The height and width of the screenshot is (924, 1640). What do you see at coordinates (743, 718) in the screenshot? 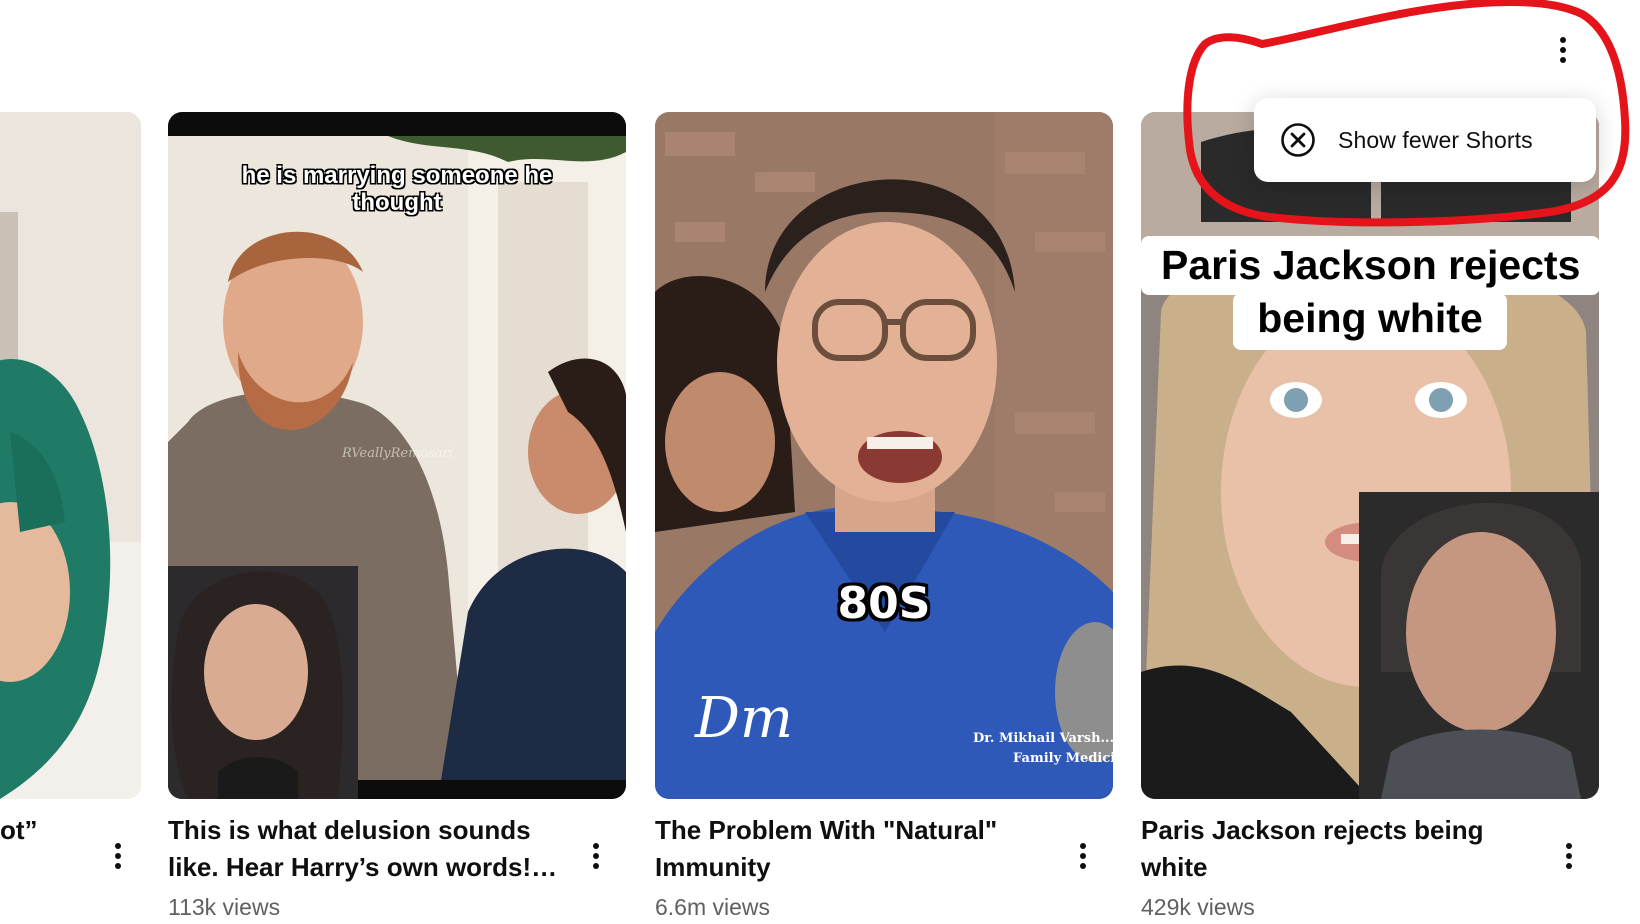
I see `channel-logo: Dm` at bounding box center [743, 718].